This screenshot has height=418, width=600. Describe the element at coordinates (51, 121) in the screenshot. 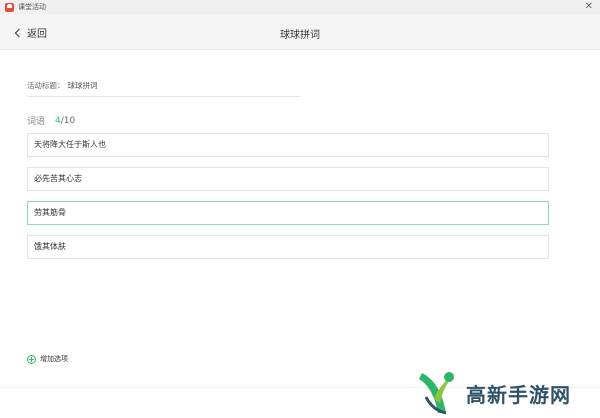

I see `words-header: 词语 4/10` at that location.